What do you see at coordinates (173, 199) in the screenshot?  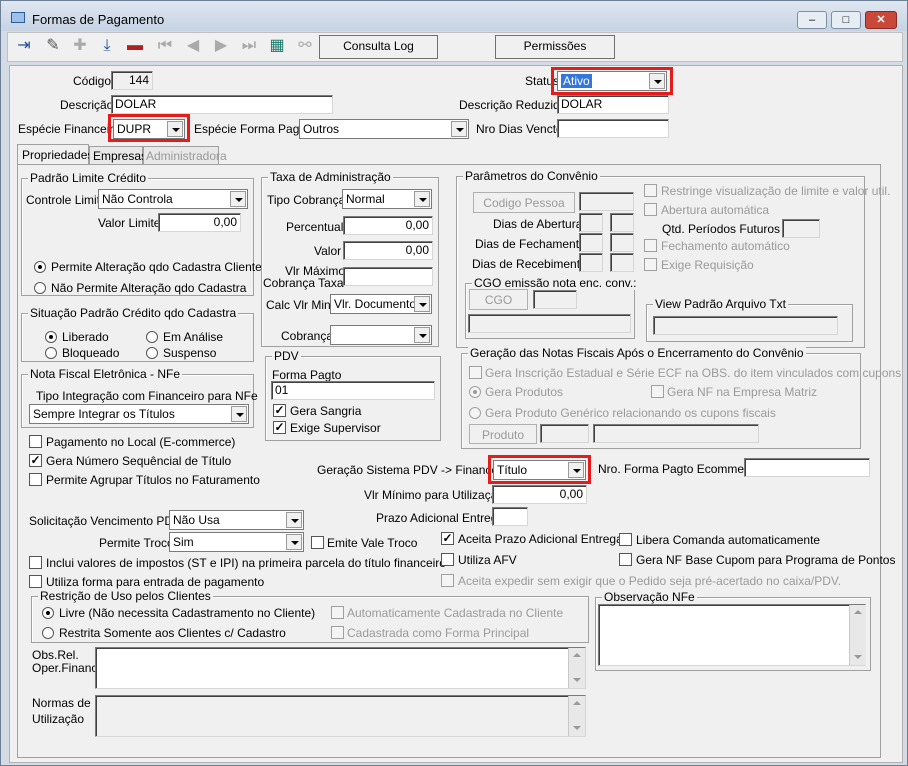 I see `controle-limite-select: Não Controla` at bounding box center [173, 199].